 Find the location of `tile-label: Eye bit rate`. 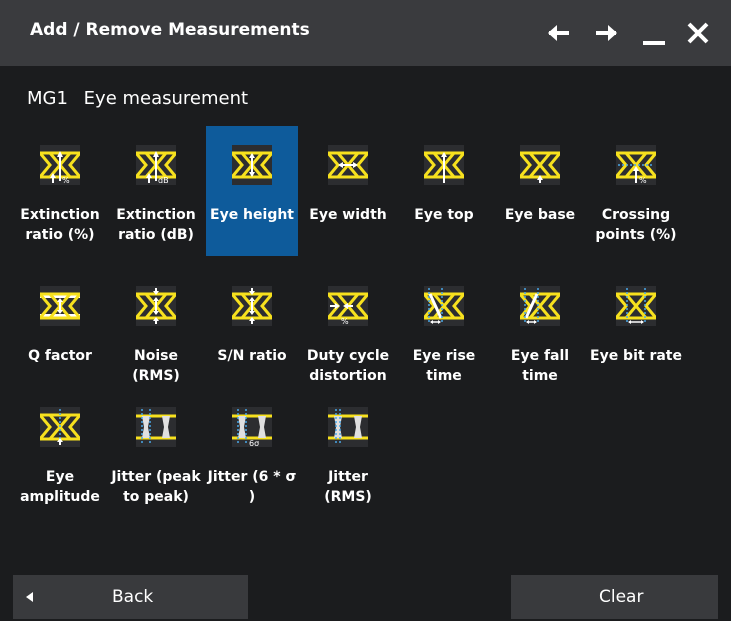

tile-label: Eye bit rate is located at coordinates (636, 356).